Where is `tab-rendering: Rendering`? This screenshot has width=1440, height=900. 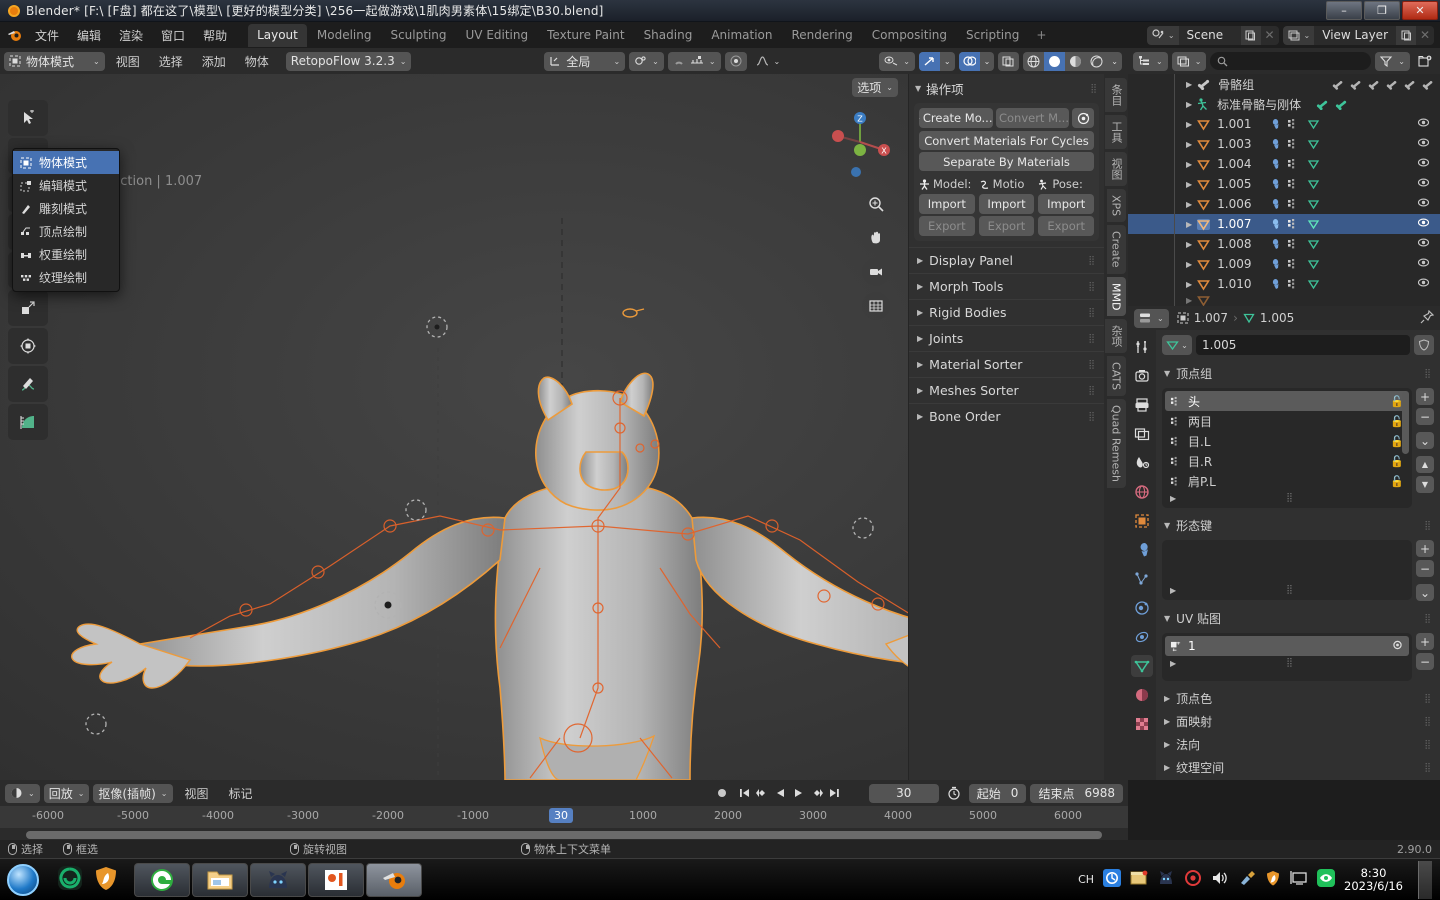 tab-rendering: Rendering is located at coordinates (822, 35).